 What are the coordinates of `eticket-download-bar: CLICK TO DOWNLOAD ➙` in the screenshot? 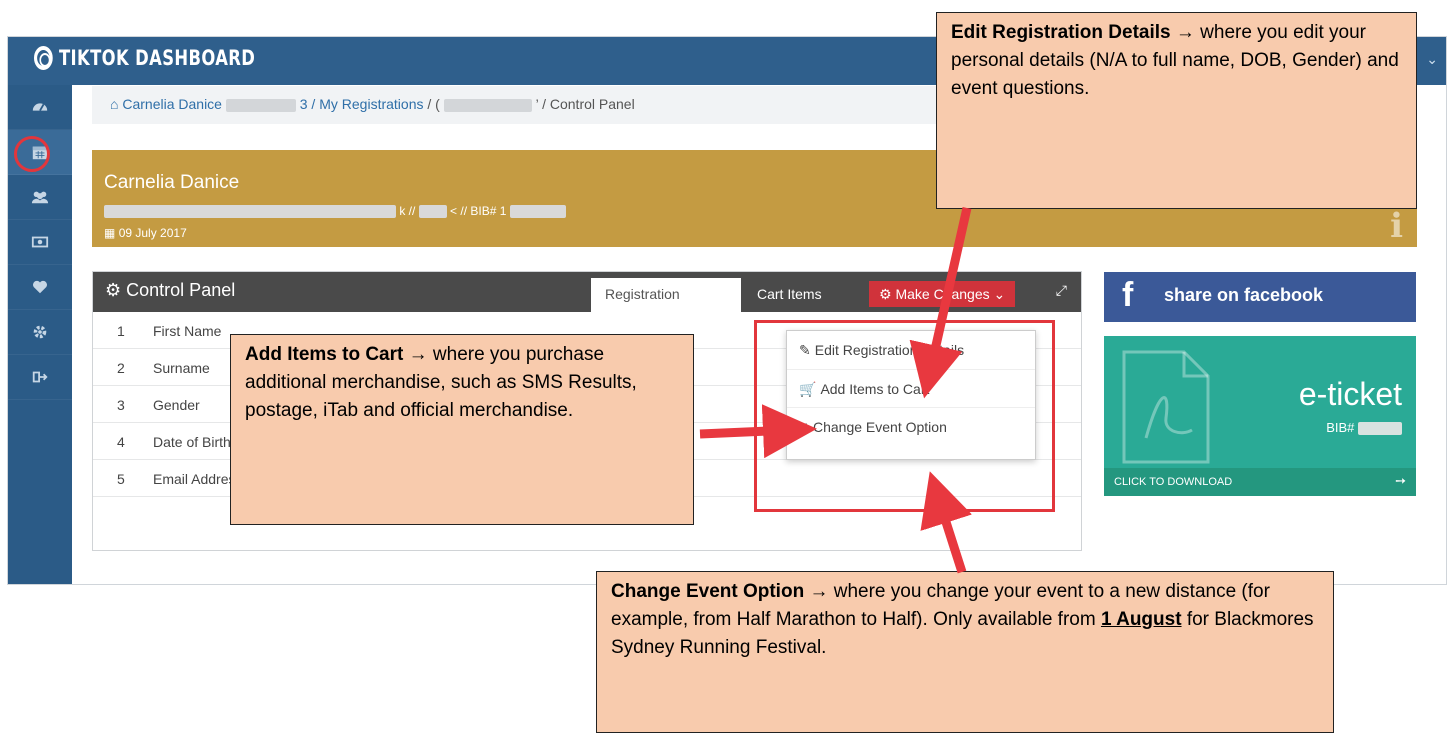 It's located at (1260, 482).